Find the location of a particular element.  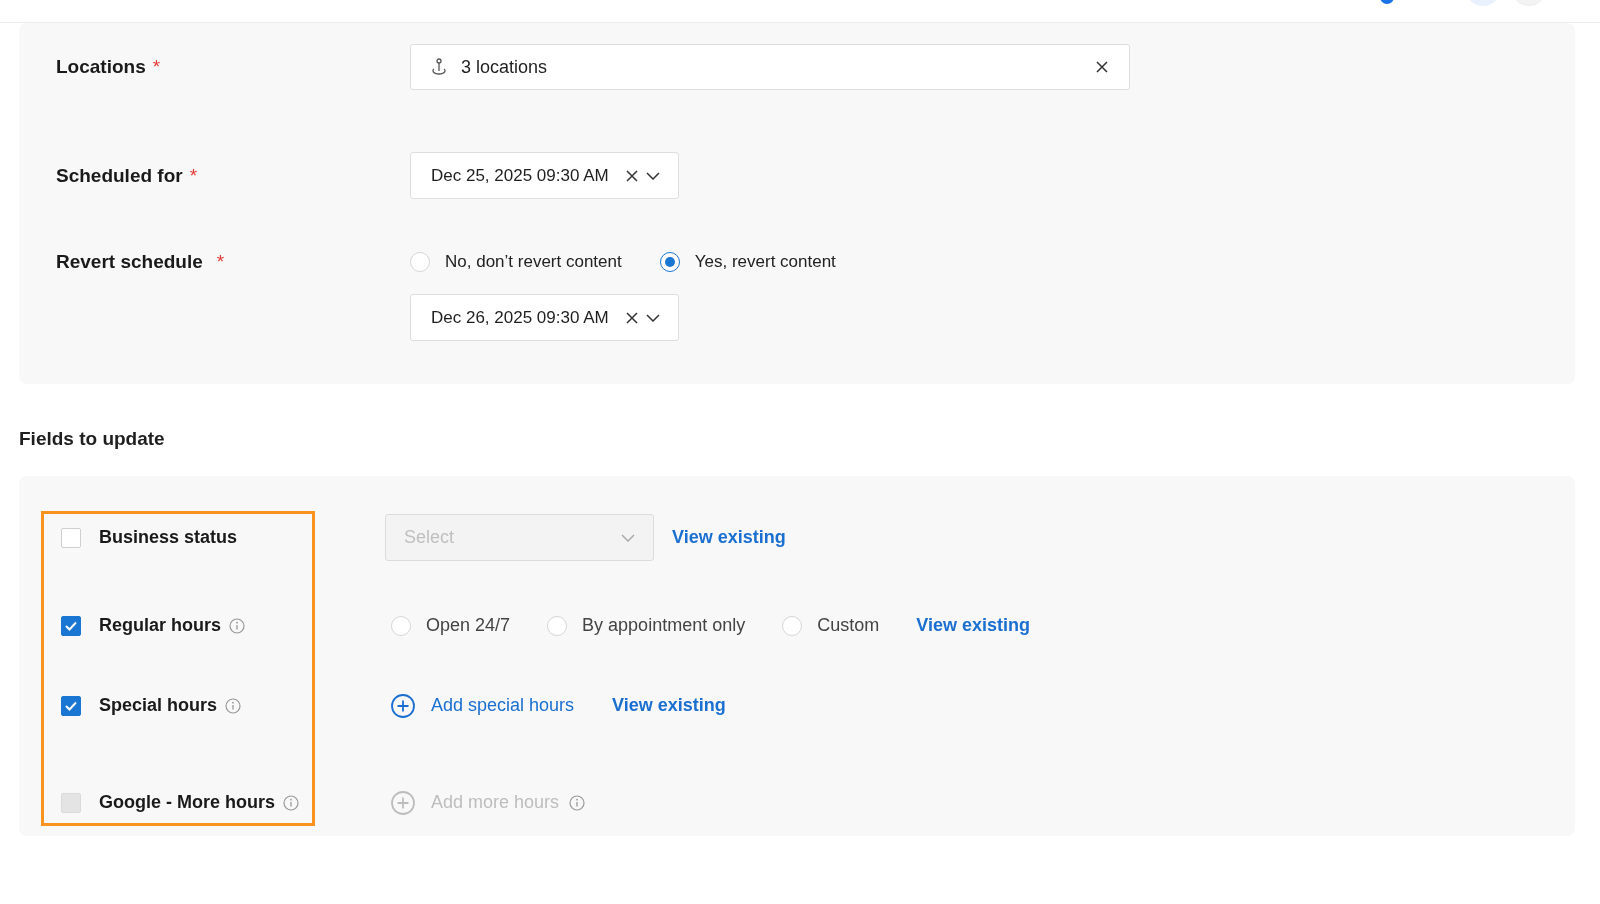

field-label: Scheduled for is located at coordinates (119, 175).